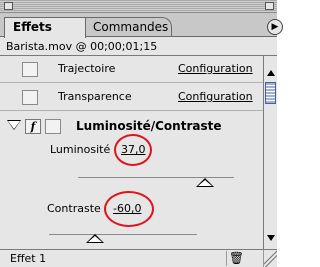 This screenshot has height=267, width=320. I want to click on resize-grip-icon, so click(270, 258).